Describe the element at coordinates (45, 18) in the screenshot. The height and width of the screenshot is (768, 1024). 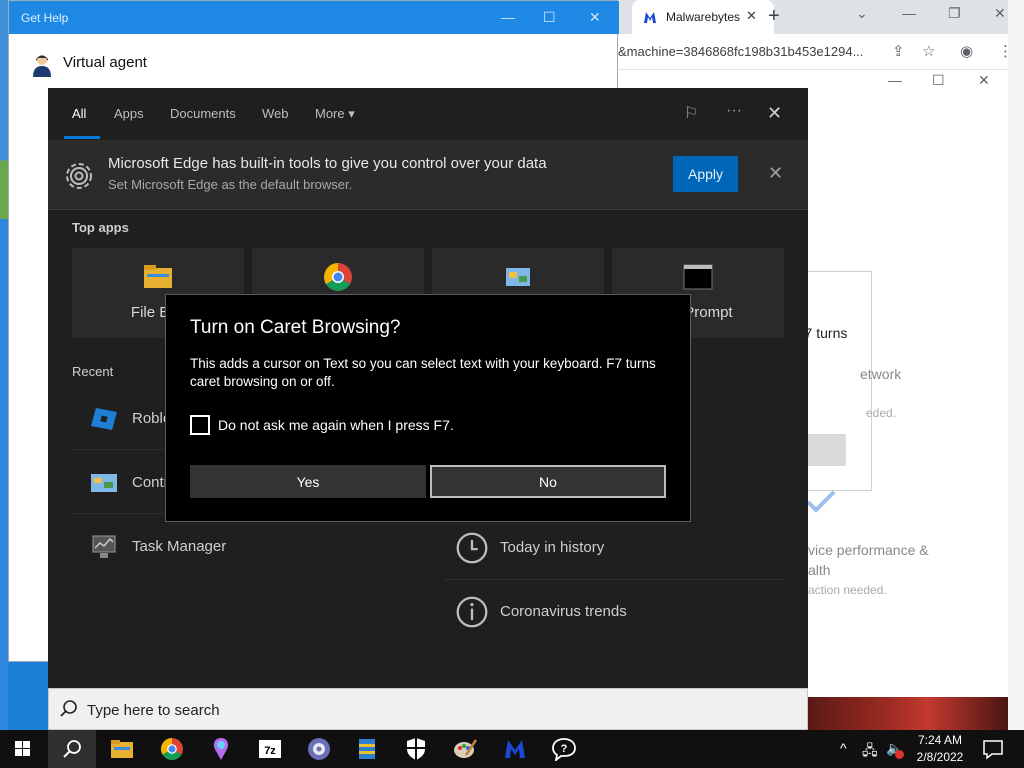
I see `get-help-title: Get Help` at that location.